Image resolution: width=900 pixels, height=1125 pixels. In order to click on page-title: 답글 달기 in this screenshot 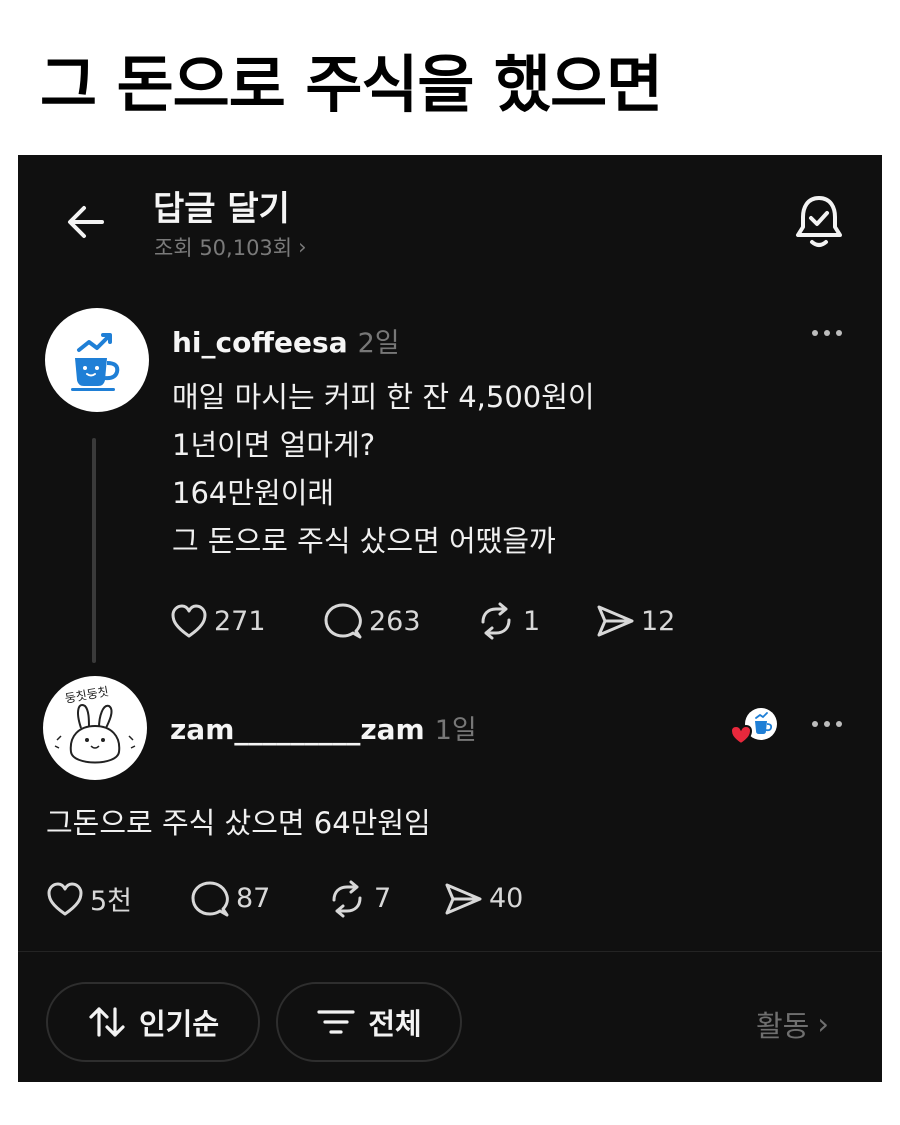, I will do `click(221, 209)`.